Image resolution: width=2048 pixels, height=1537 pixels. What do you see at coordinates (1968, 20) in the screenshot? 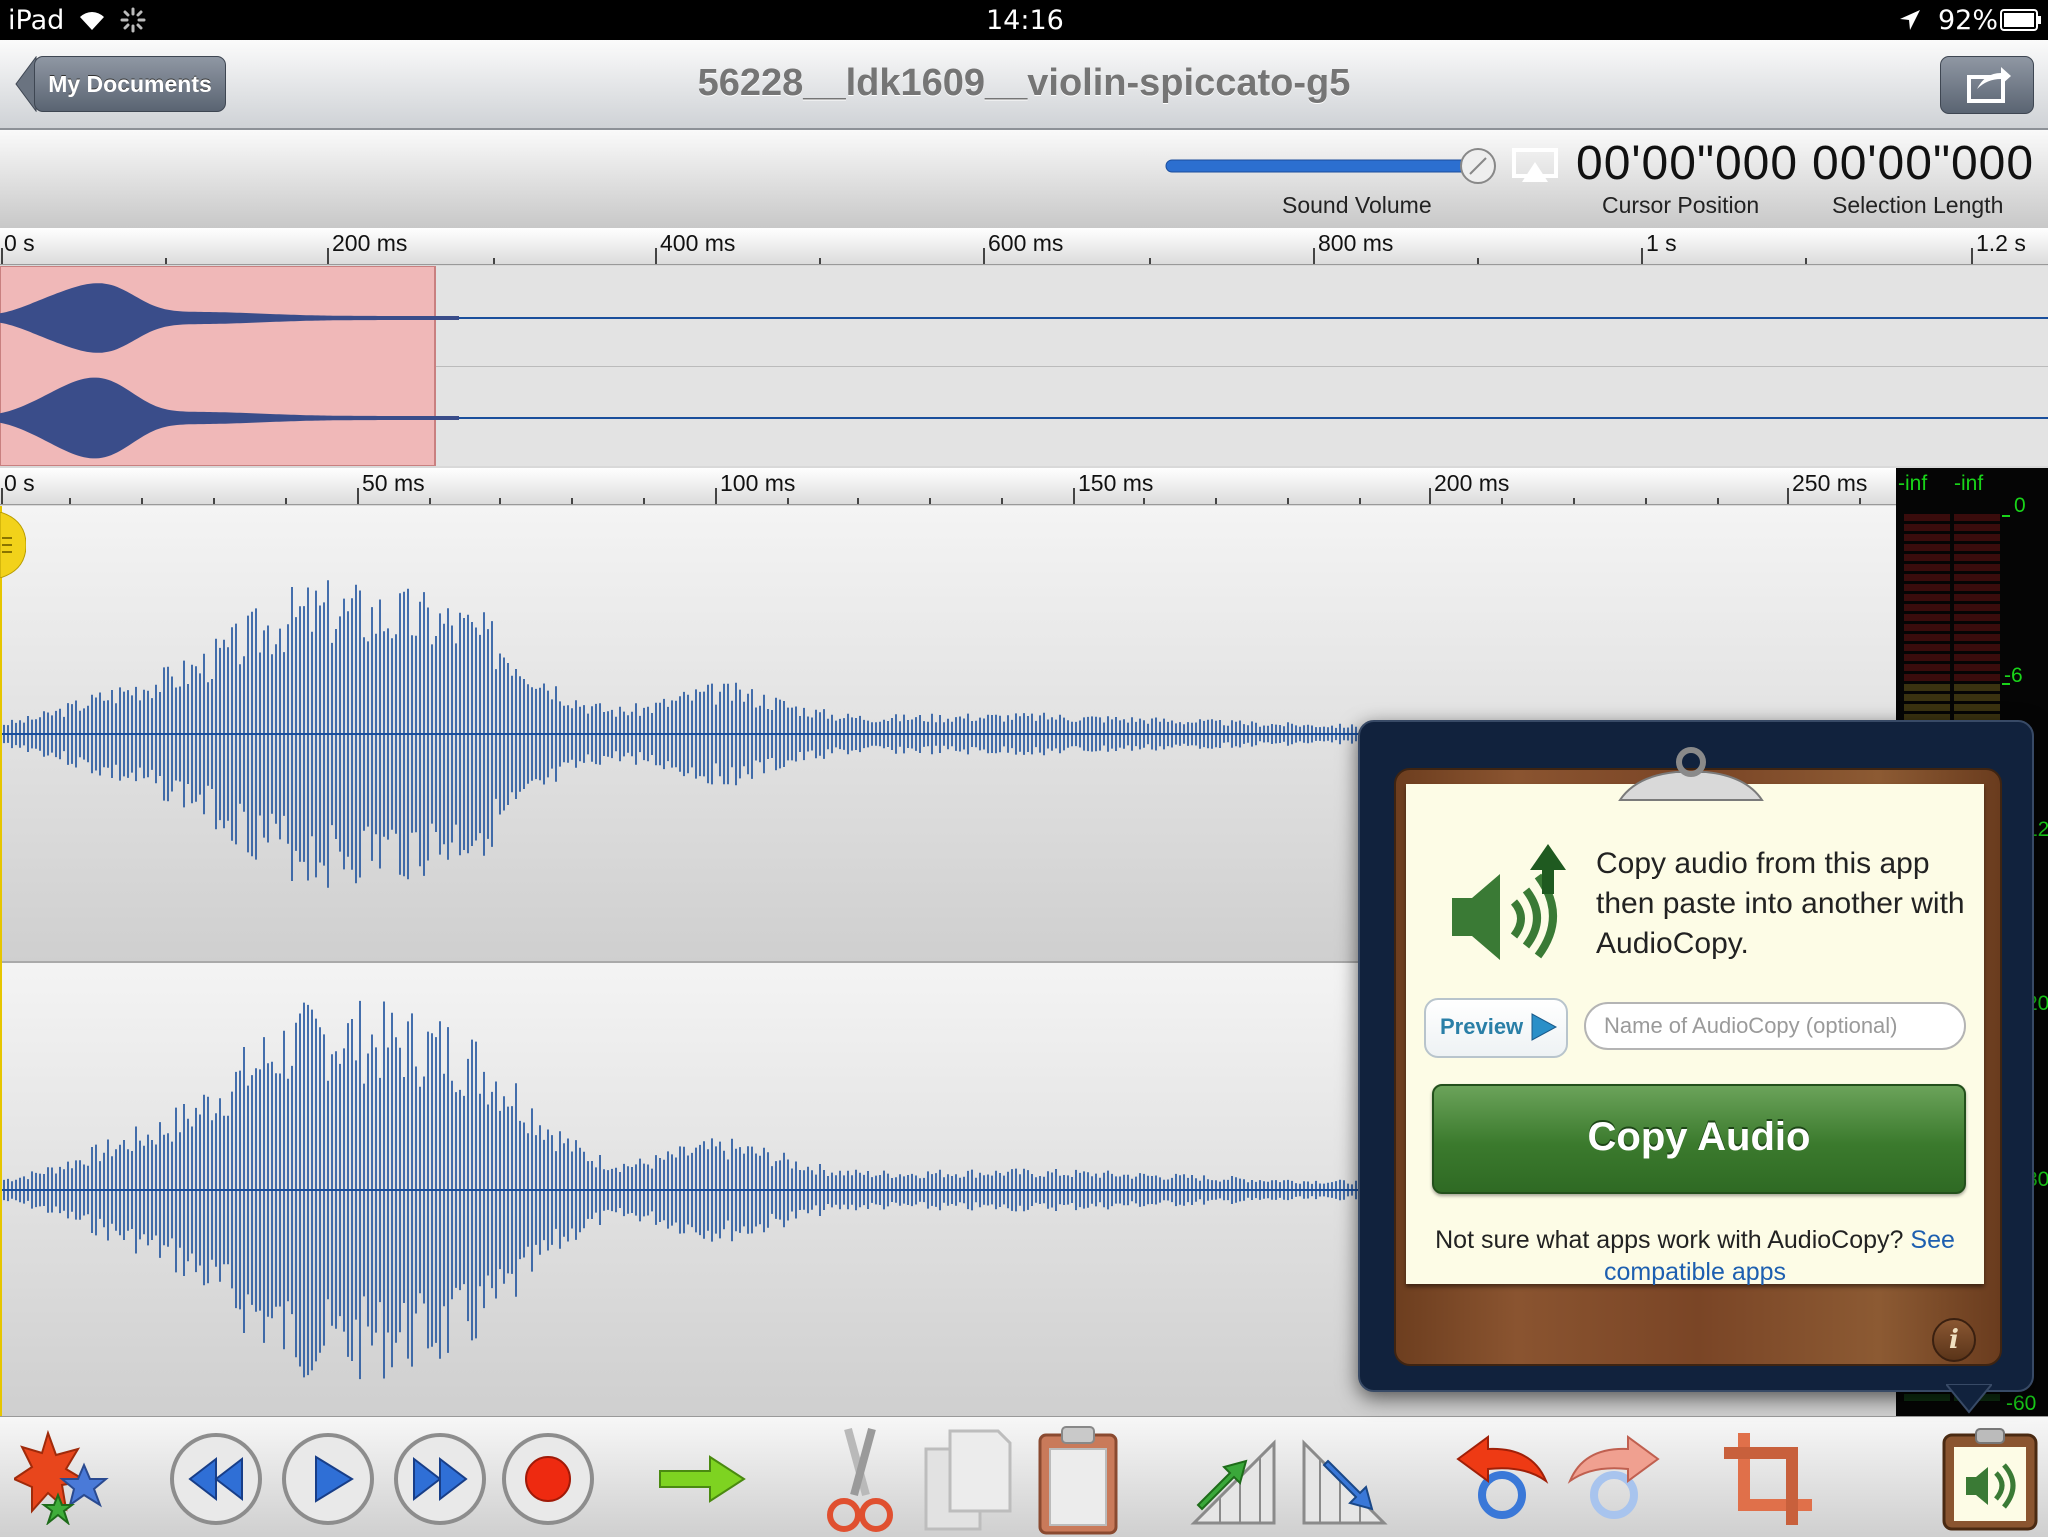
I see `battery-percent: 92%` at bounding box center [1968, 20].